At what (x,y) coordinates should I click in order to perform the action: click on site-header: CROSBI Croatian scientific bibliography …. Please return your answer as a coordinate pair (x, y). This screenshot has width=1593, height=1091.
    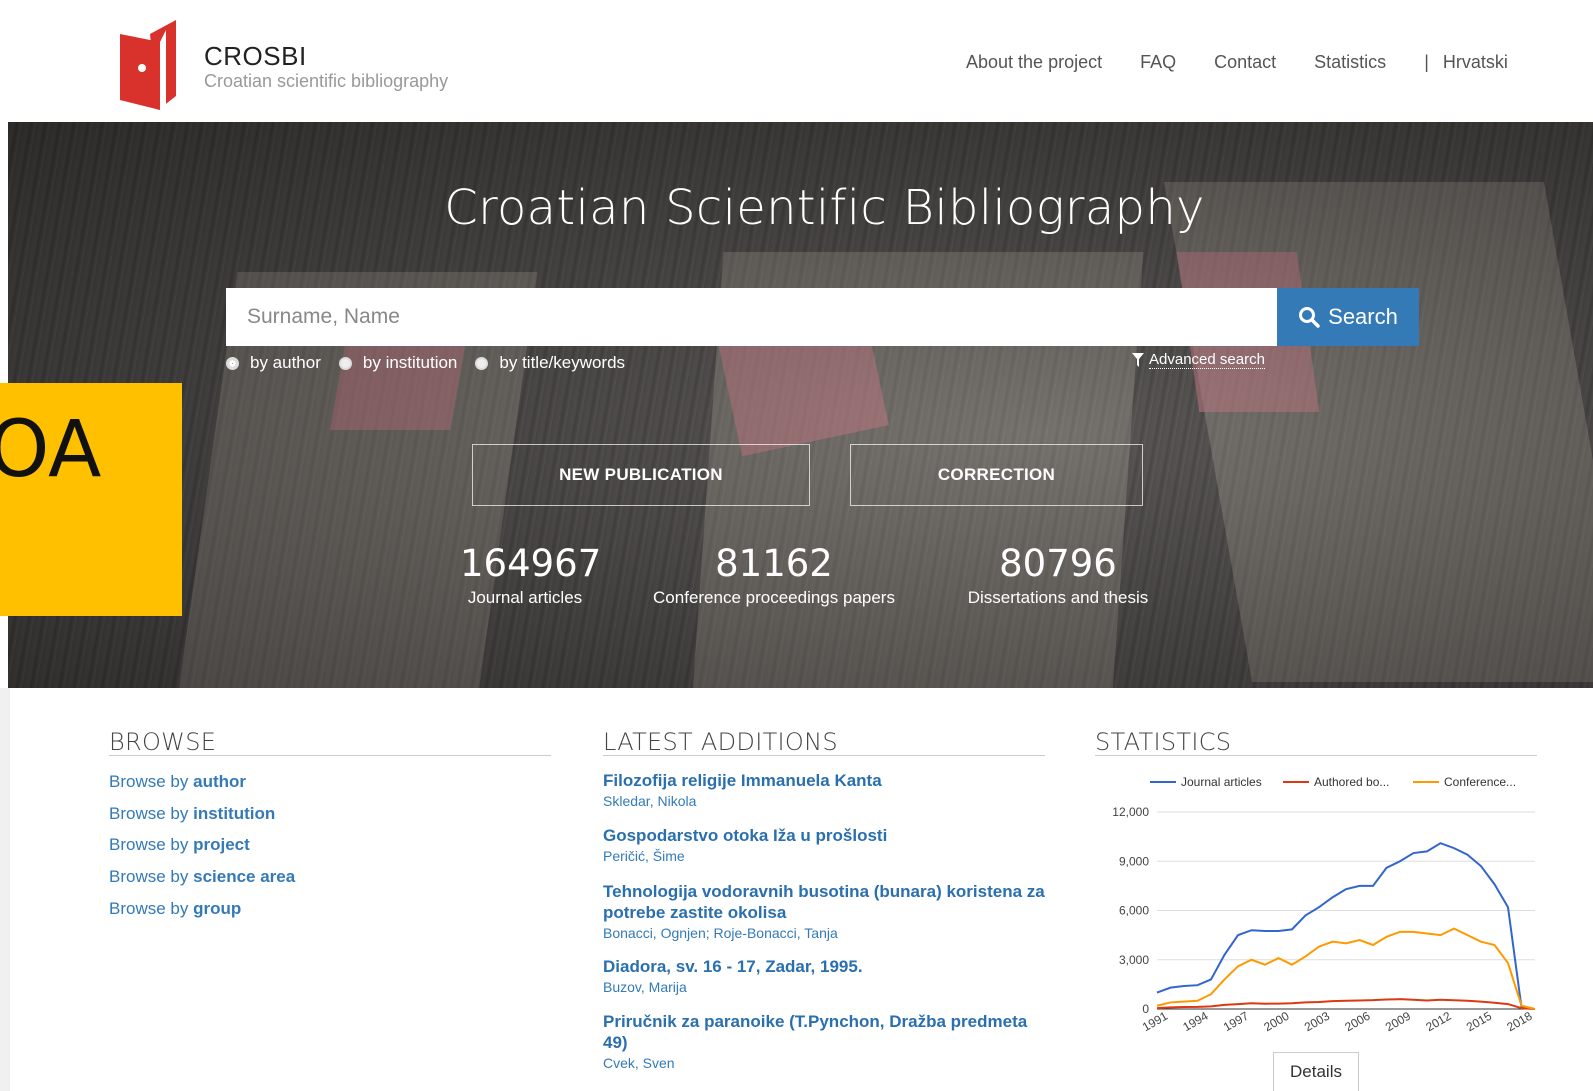
    Looking at the image, I should click on (796, 61).